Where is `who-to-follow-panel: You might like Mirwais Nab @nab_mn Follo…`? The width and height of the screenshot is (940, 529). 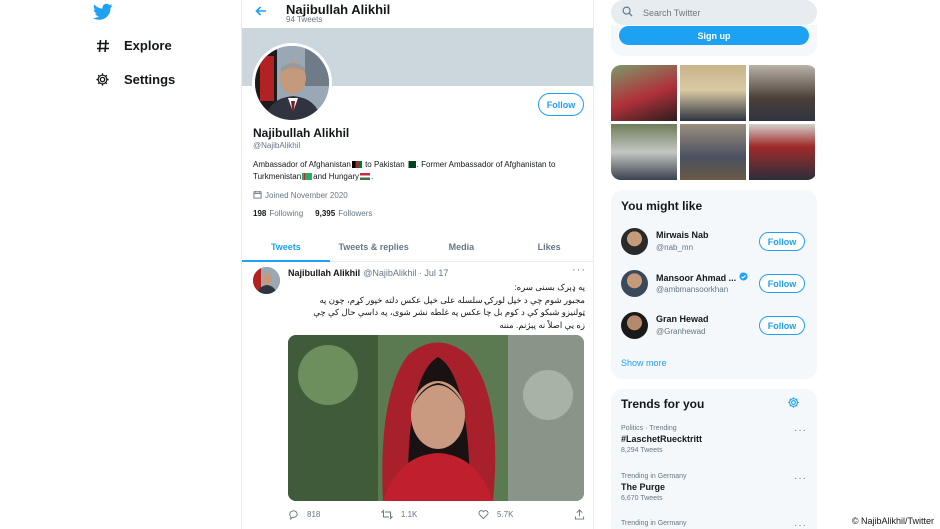 who-to-follow-panel: You might like Mirwais Nab @nab_mn Follo… is located at coordinates (714, 284).